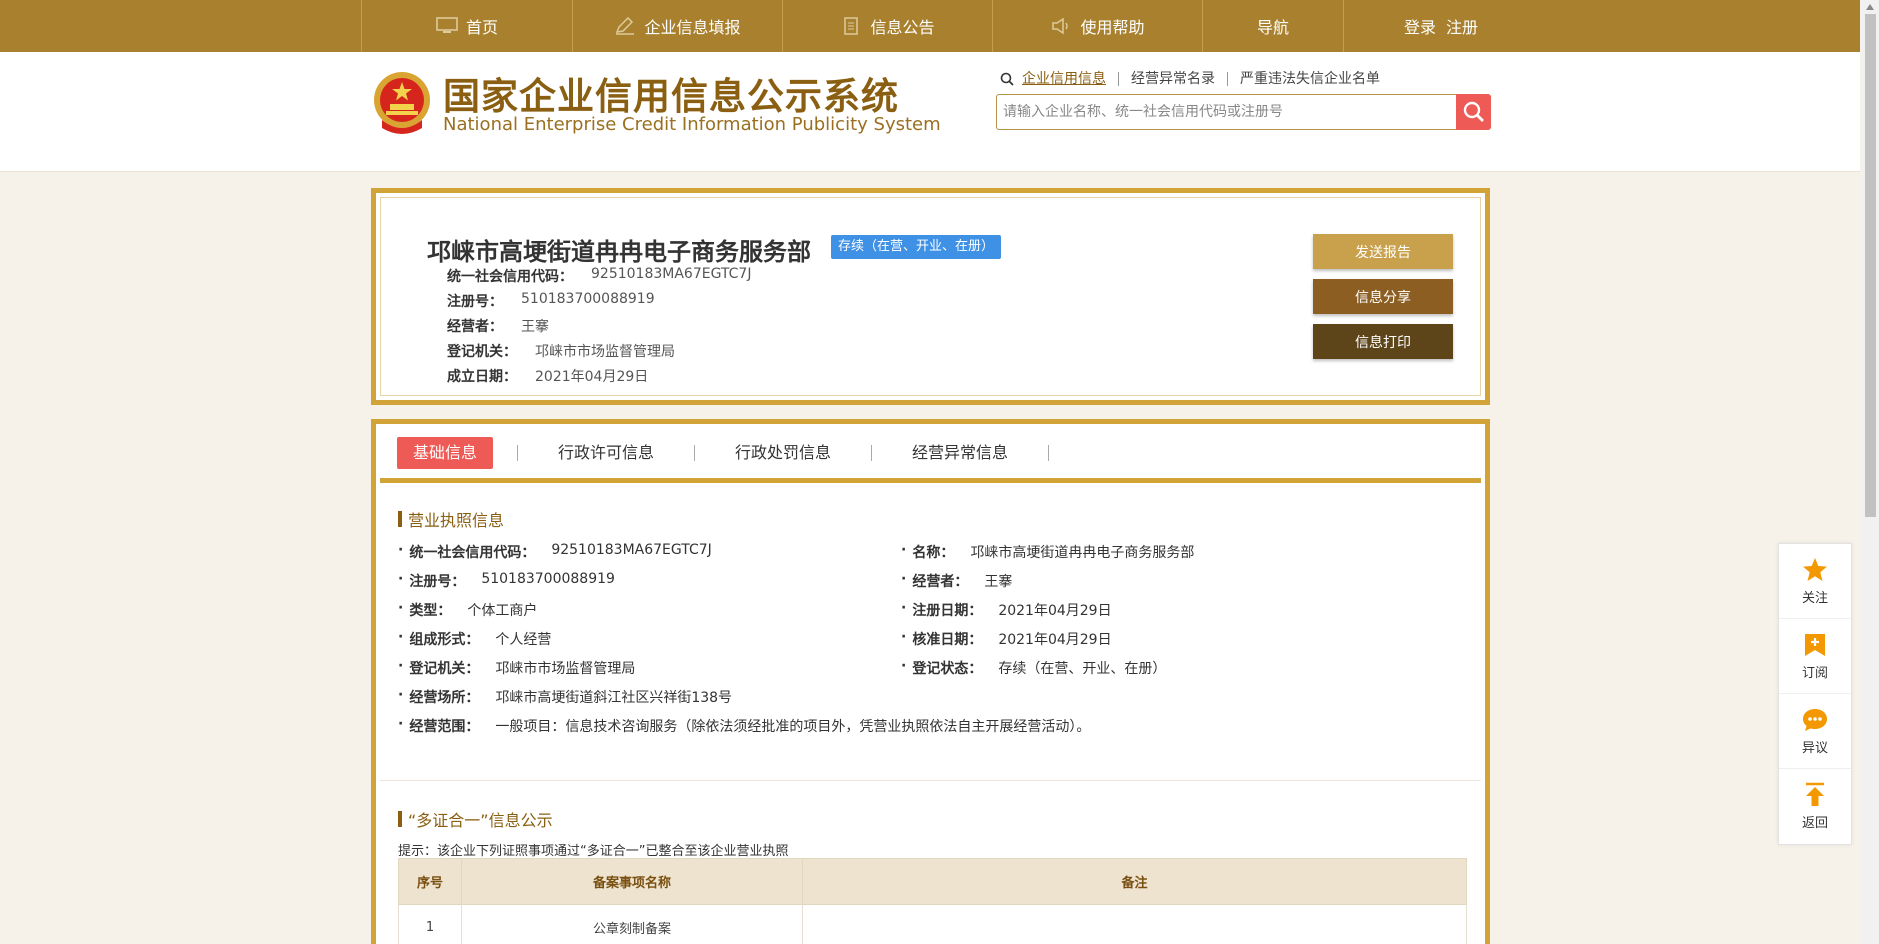 This screenshot has height=944, width=1879. What do you see at coordinates (593, 851) in the screenshot?
I see `multi-cert-hint: 提示：该企业下列证照事项通过“多证合一”已整合至该企业营业执照` at bounding box center [593, 851].